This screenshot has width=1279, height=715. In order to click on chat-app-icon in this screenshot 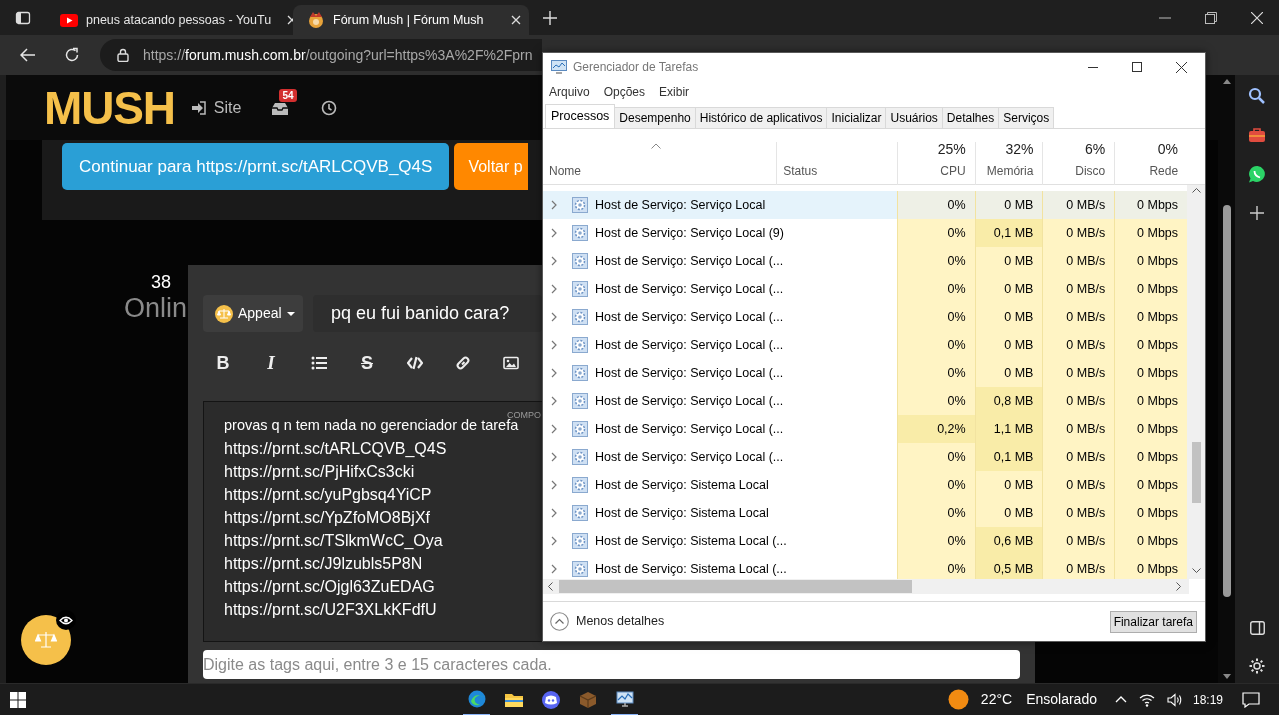, I will do `click(550, 699)`.